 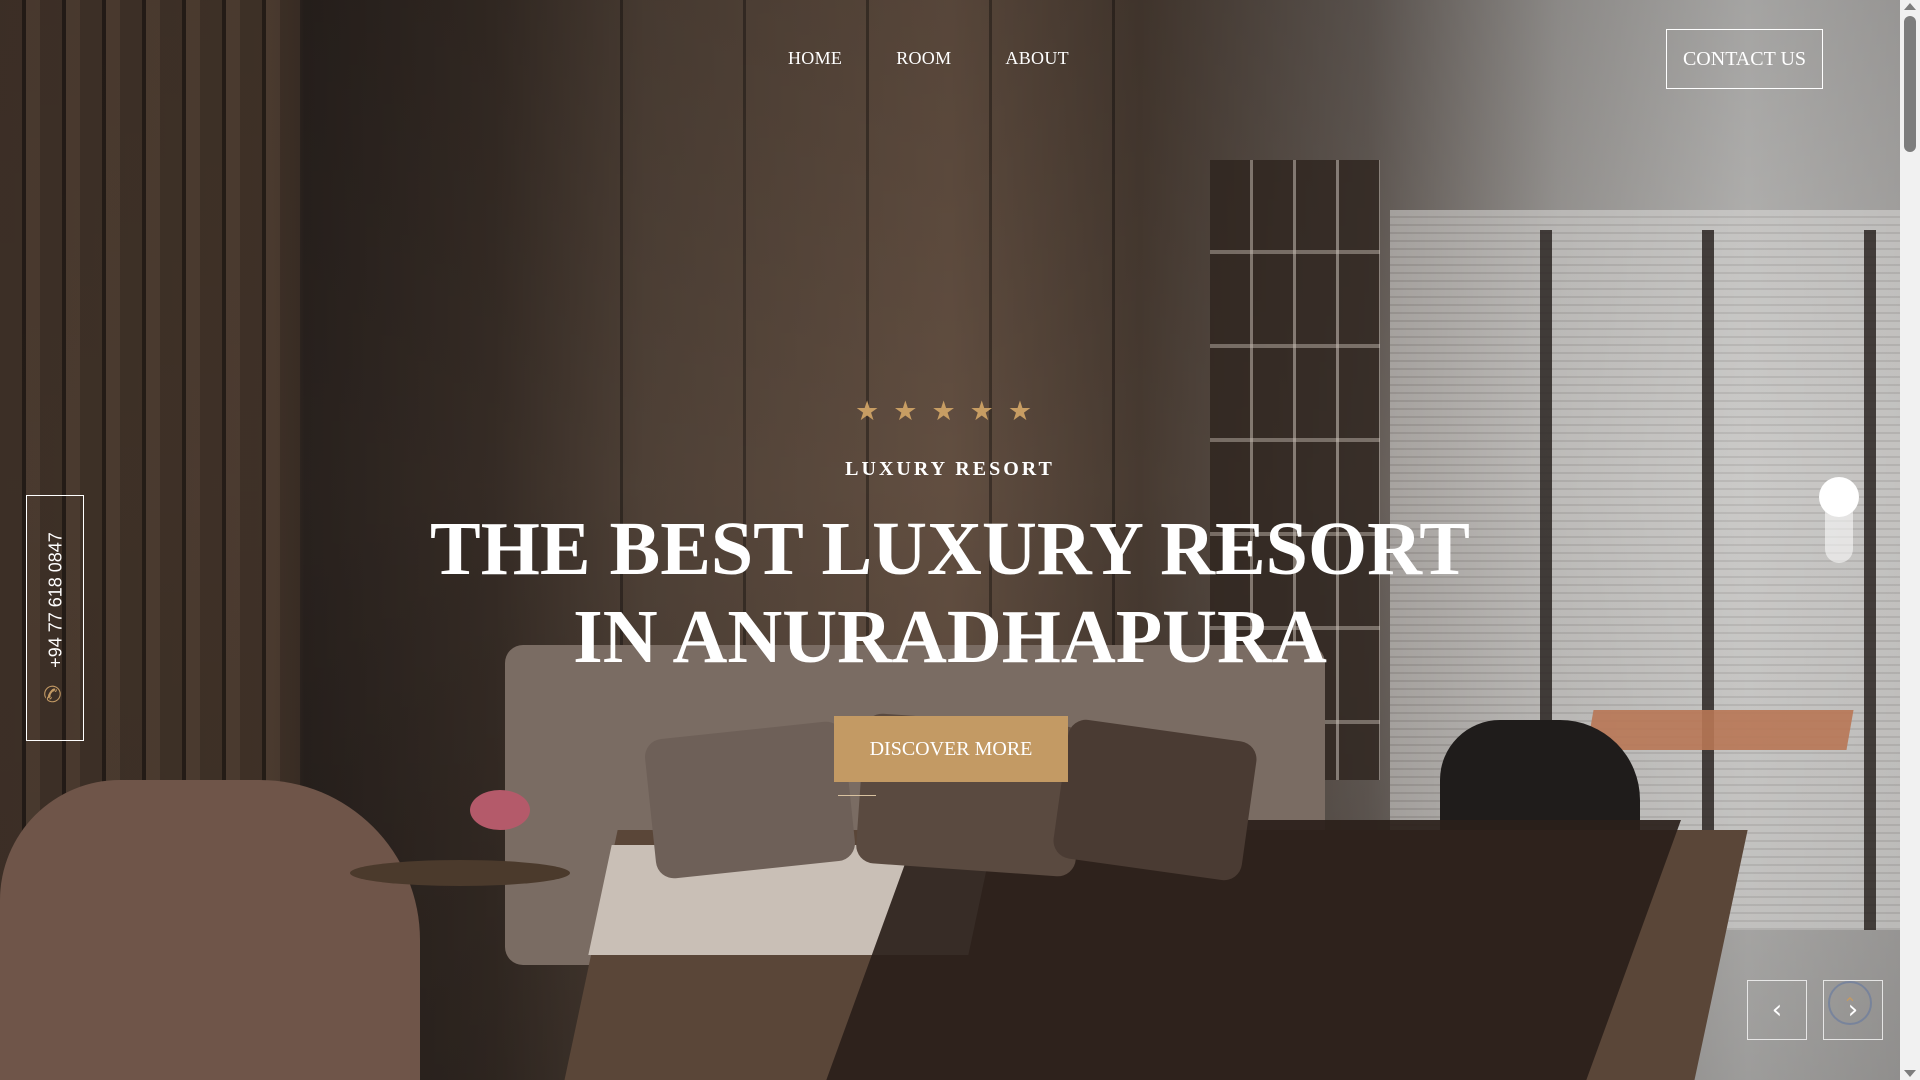 I want to click on discover-more-button: DISCOVER MORE, so click(x=951, y=749).